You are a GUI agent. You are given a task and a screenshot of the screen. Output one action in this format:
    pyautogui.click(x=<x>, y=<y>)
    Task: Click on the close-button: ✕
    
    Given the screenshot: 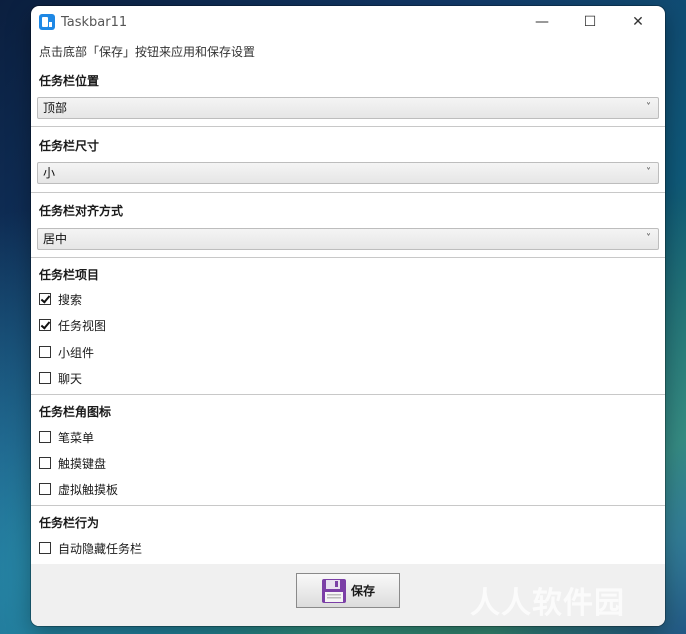 What is the action you would take?
    pyautogui.click(x=638, y=22)
    